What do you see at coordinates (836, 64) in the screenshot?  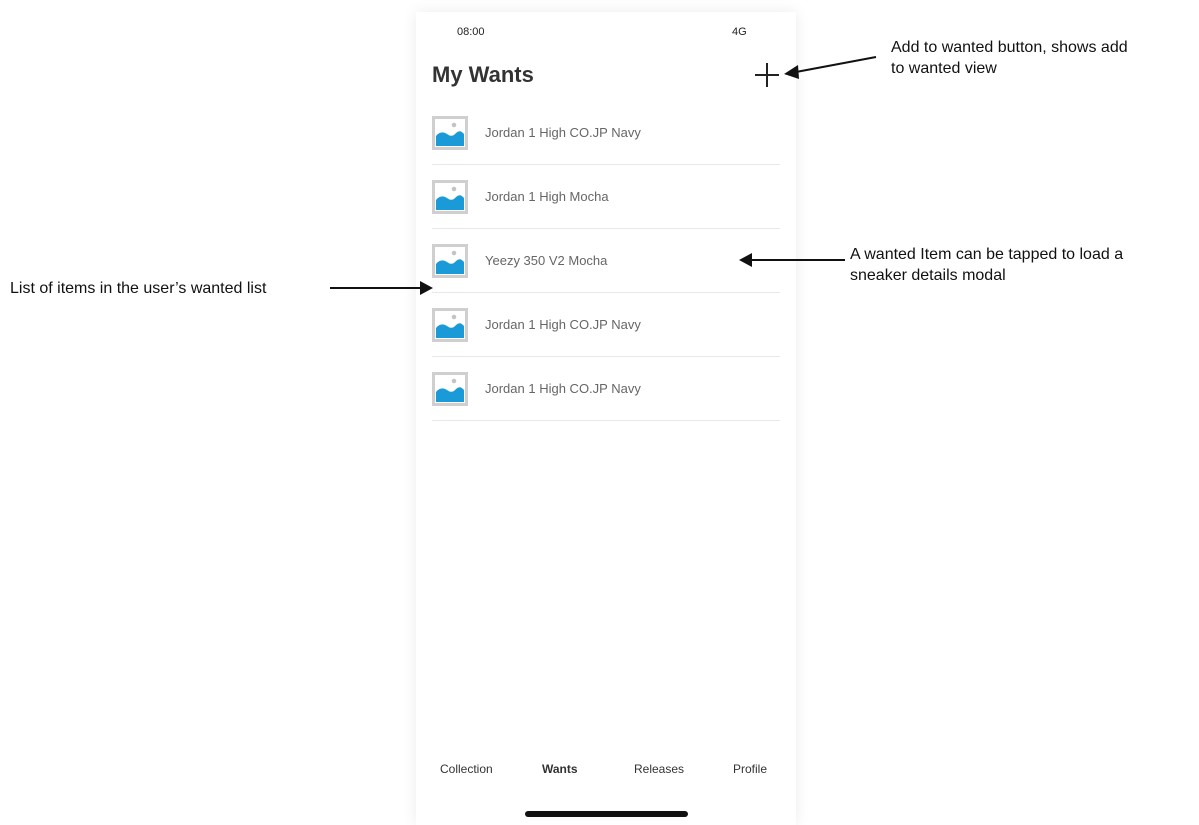 I see `arrow-add-button` at bounding box center [836, 64].